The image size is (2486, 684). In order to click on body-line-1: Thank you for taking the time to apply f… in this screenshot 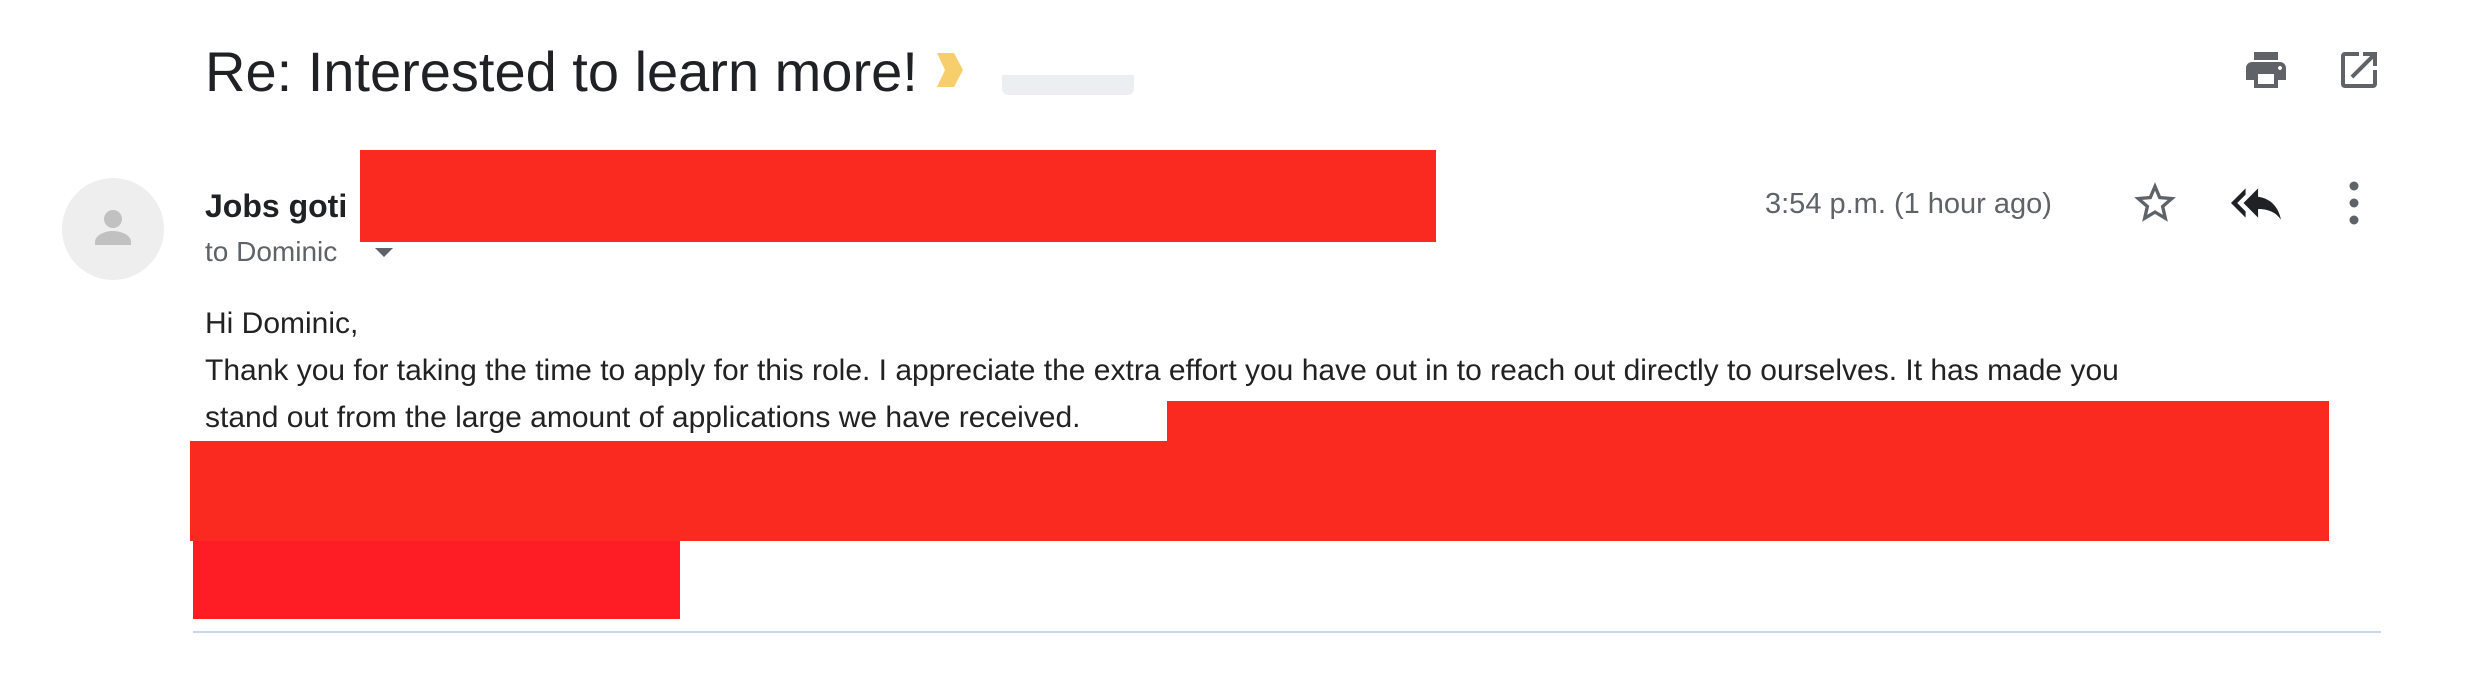, I will do `click(1162, 370)`.